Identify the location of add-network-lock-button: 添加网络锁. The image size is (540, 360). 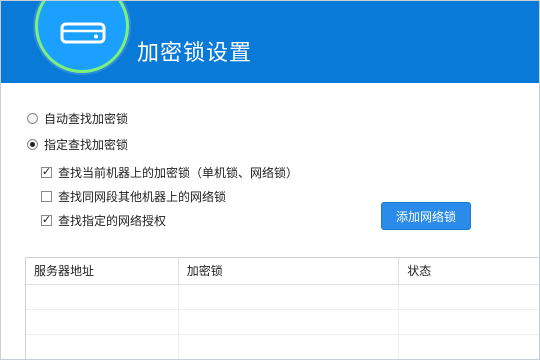
(426, 216).